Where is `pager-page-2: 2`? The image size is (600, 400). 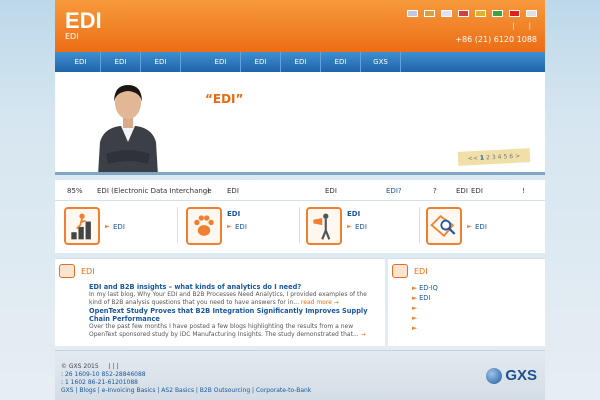 pager-page-2: 2 is located at coordinates (488, 157).